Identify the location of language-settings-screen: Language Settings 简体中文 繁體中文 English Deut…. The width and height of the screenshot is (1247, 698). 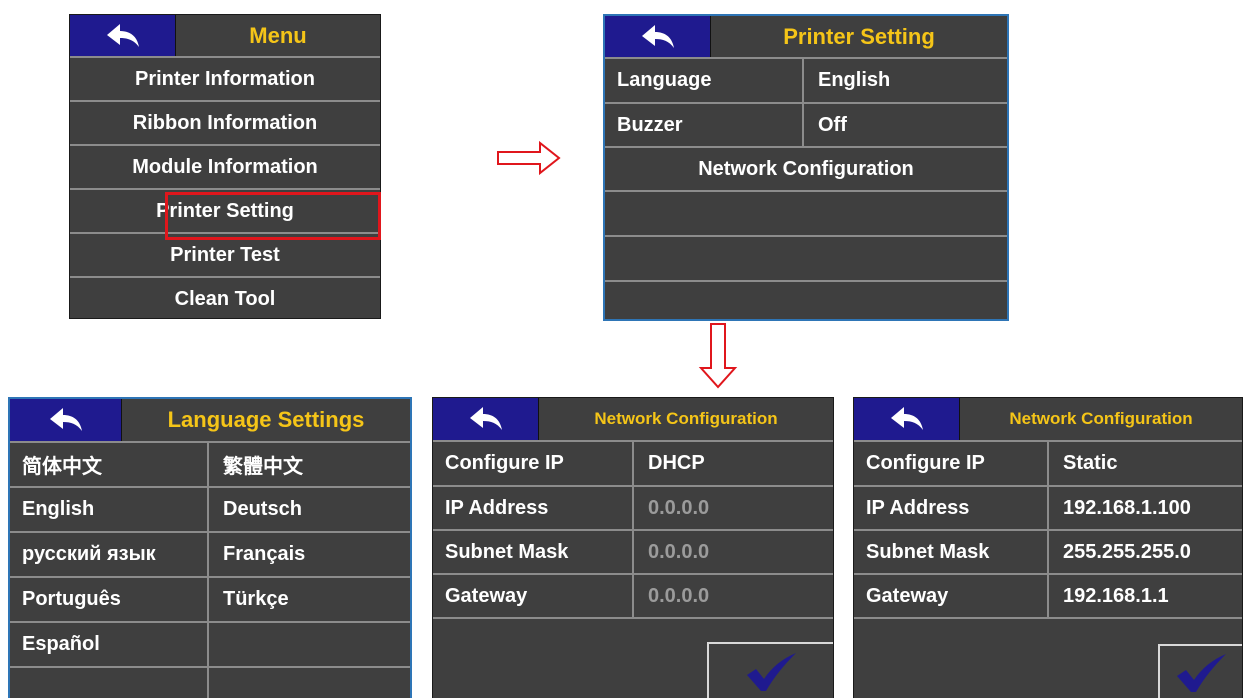
(210, 547).